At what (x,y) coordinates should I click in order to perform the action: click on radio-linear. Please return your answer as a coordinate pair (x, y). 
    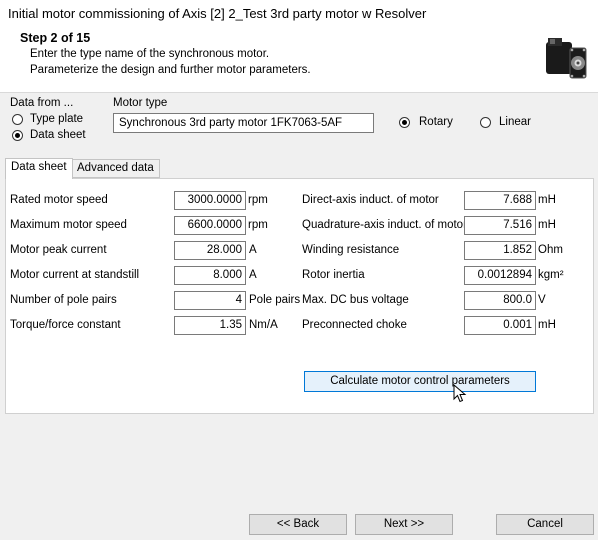
    Looking at the image, I should click on (485, 122).